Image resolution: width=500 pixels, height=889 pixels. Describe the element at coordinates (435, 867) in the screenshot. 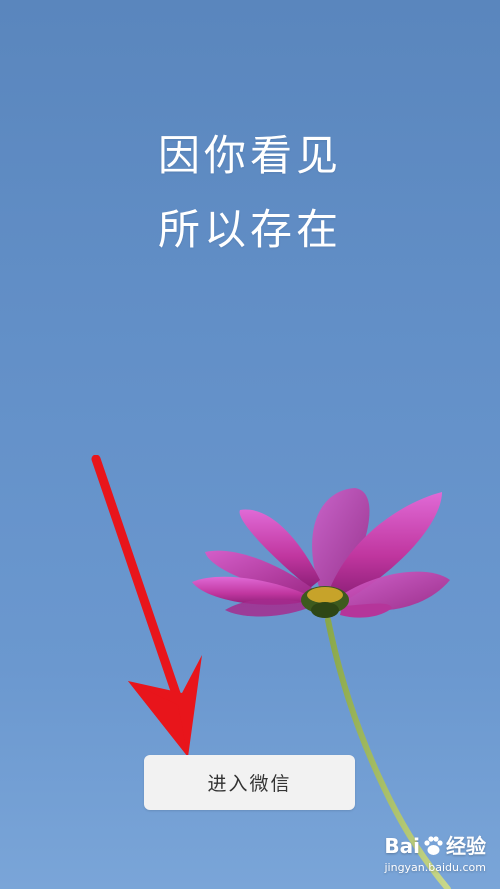

I see `watermark-url: jingyan.baidu.com` at that location.